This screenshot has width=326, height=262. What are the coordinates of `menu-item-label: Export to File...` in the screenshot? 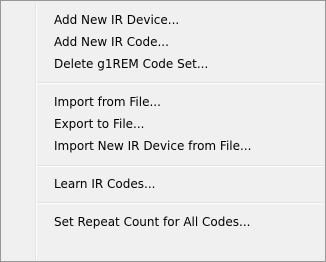 It's located at (99, 124).